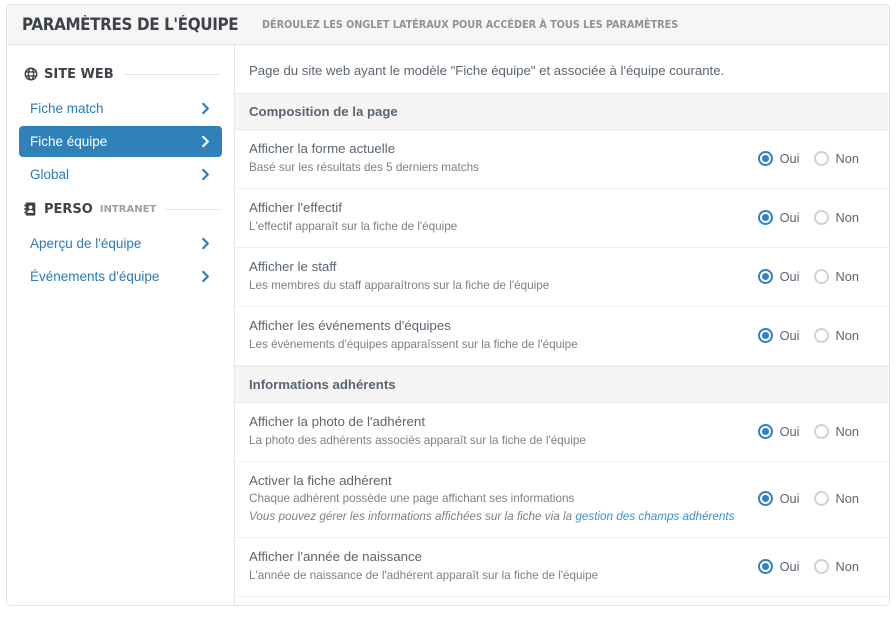  What do you see at coordinates (295, 207) in the screenshot?
I see `setting-label: Afficher l'effectif` at bounding box center [295, 207].